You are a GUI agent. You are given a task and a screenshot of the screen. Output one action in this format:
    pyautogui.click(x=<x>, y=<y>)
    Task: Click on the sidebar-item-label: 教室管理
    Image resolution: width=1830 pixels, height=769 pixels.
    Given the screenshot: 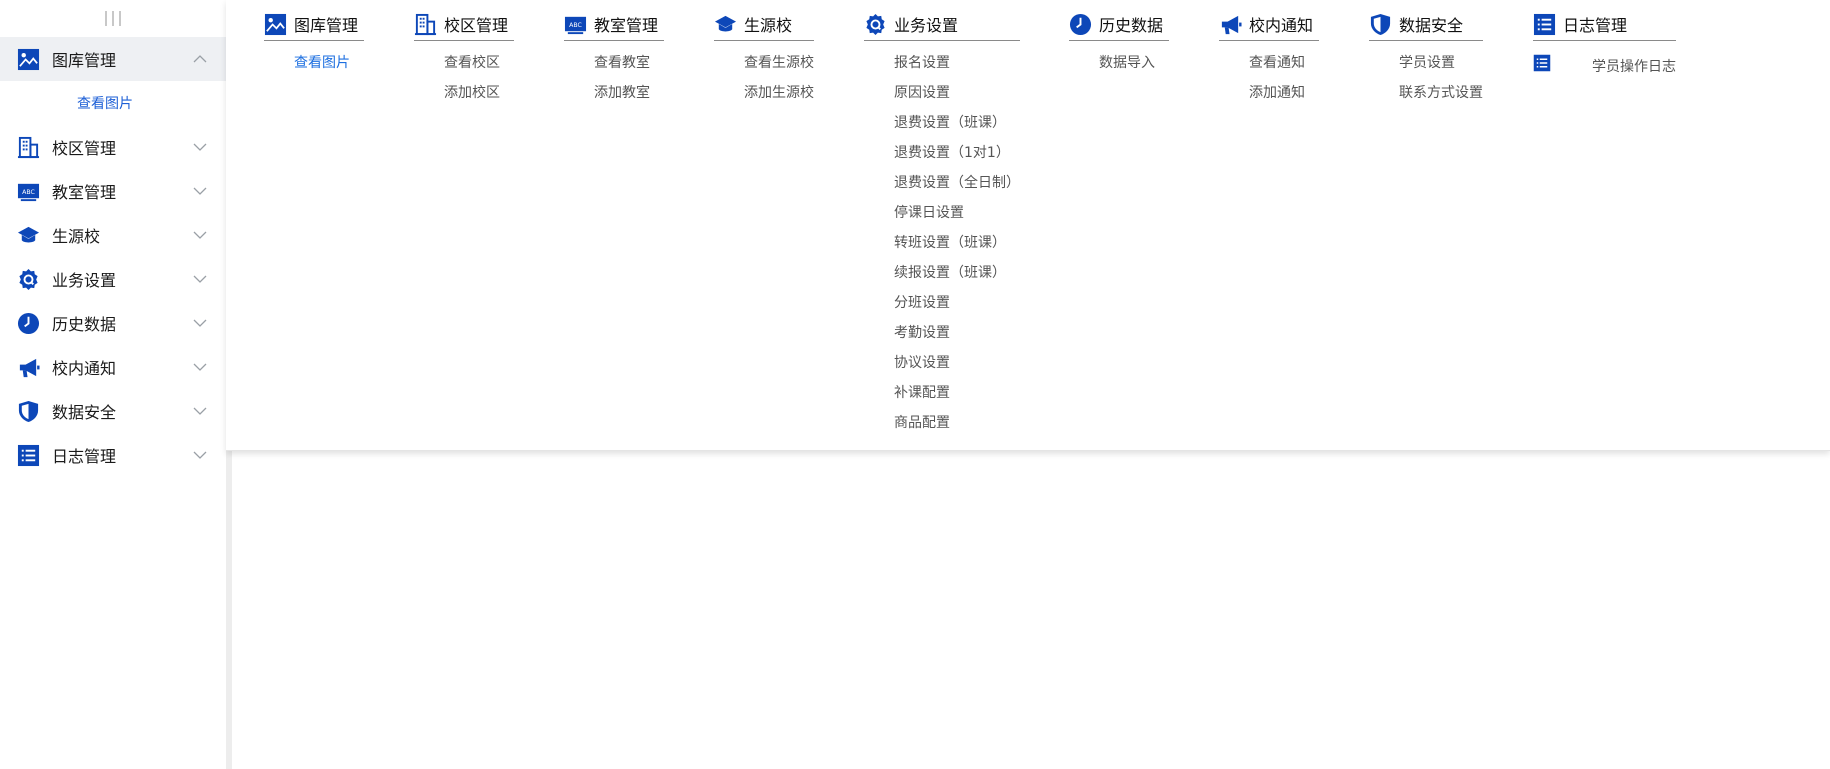 What is the action you would take?
    pyautogui.click(x=84, y=192)
    